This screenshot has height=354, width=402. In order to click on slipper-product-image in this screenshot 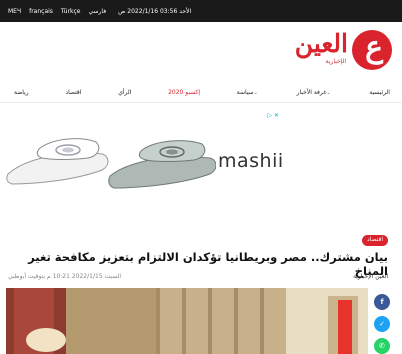, I will do `click(111, 163)`.